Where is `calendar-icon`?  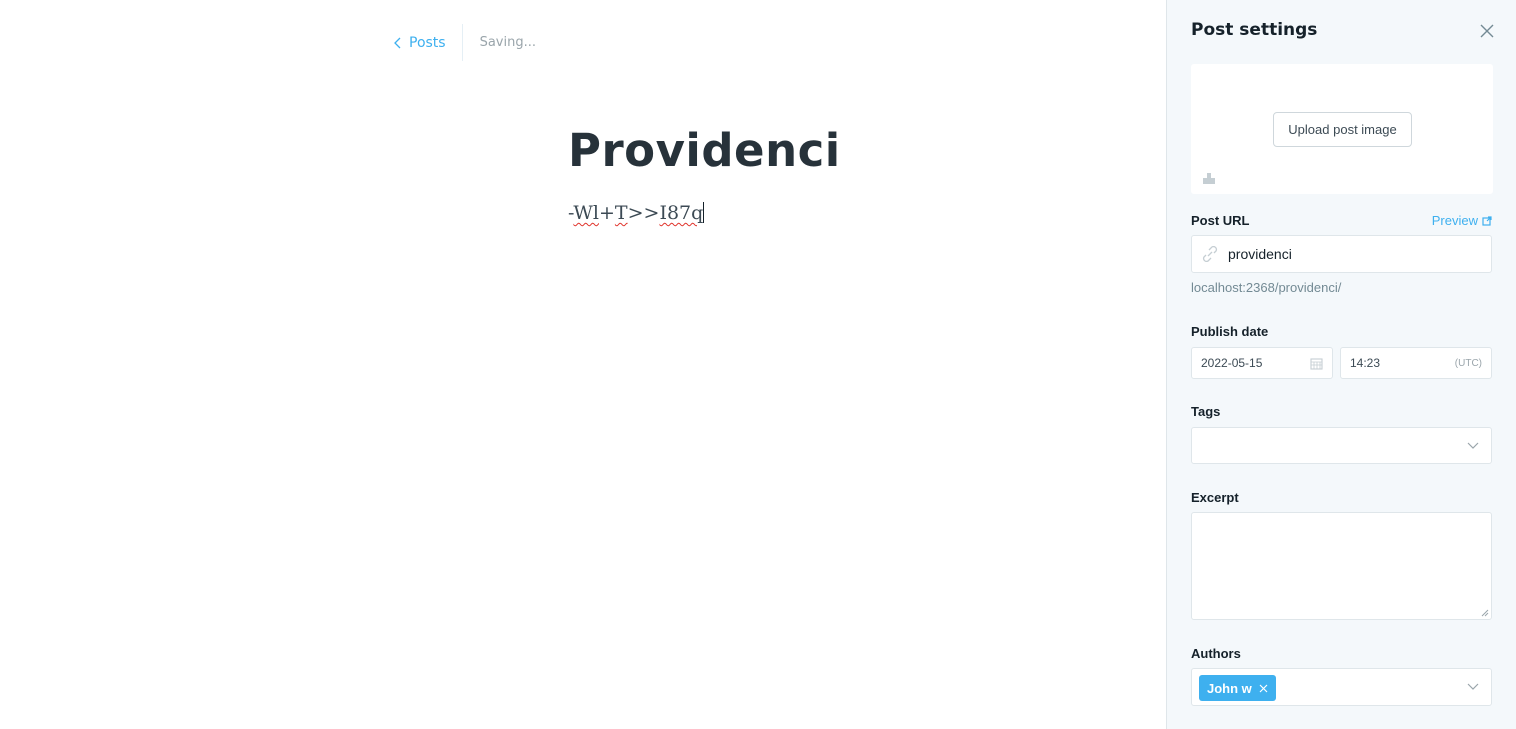 calendar-icon is located at coordinates (1316, 363).